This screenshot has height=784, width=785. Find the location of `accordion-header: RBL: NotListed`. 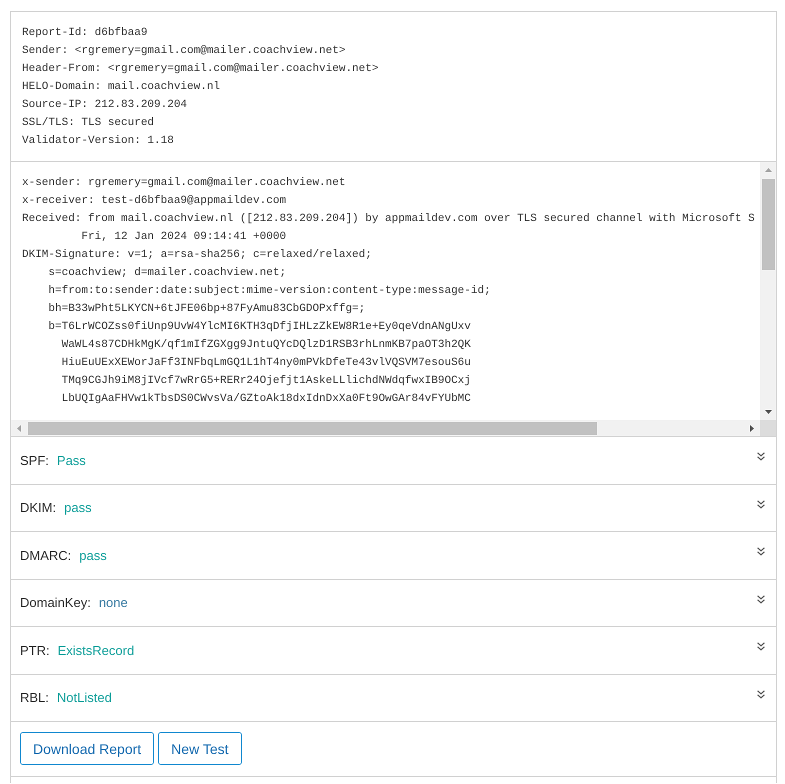

accordion-header: RBL: NotListed is located at coordinates (393, 698).